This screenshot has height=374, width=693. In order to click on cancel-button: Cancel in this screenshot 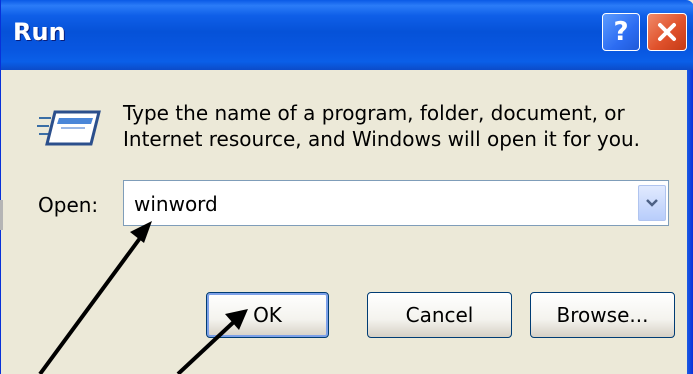, I will do `click(439, 315)`.